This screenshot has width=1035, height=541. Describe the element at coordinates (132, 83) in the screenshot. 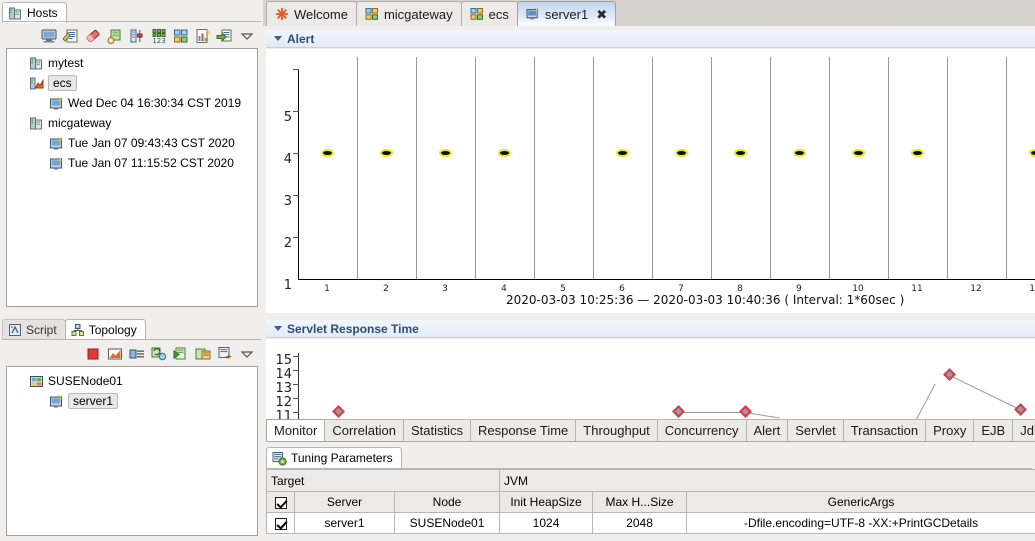

I see `tree-item-ecs: ecs` at that location.